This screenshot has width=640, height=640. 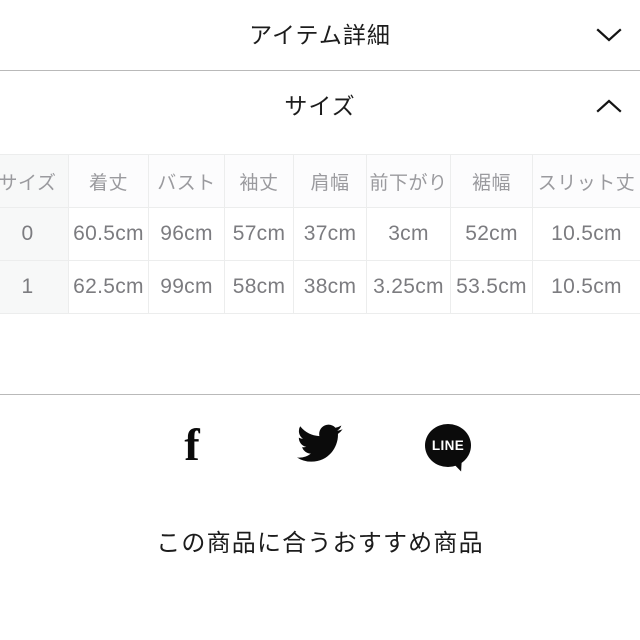 I want to click on accordion-size-title: サイズ, so click(x=320, y=105).